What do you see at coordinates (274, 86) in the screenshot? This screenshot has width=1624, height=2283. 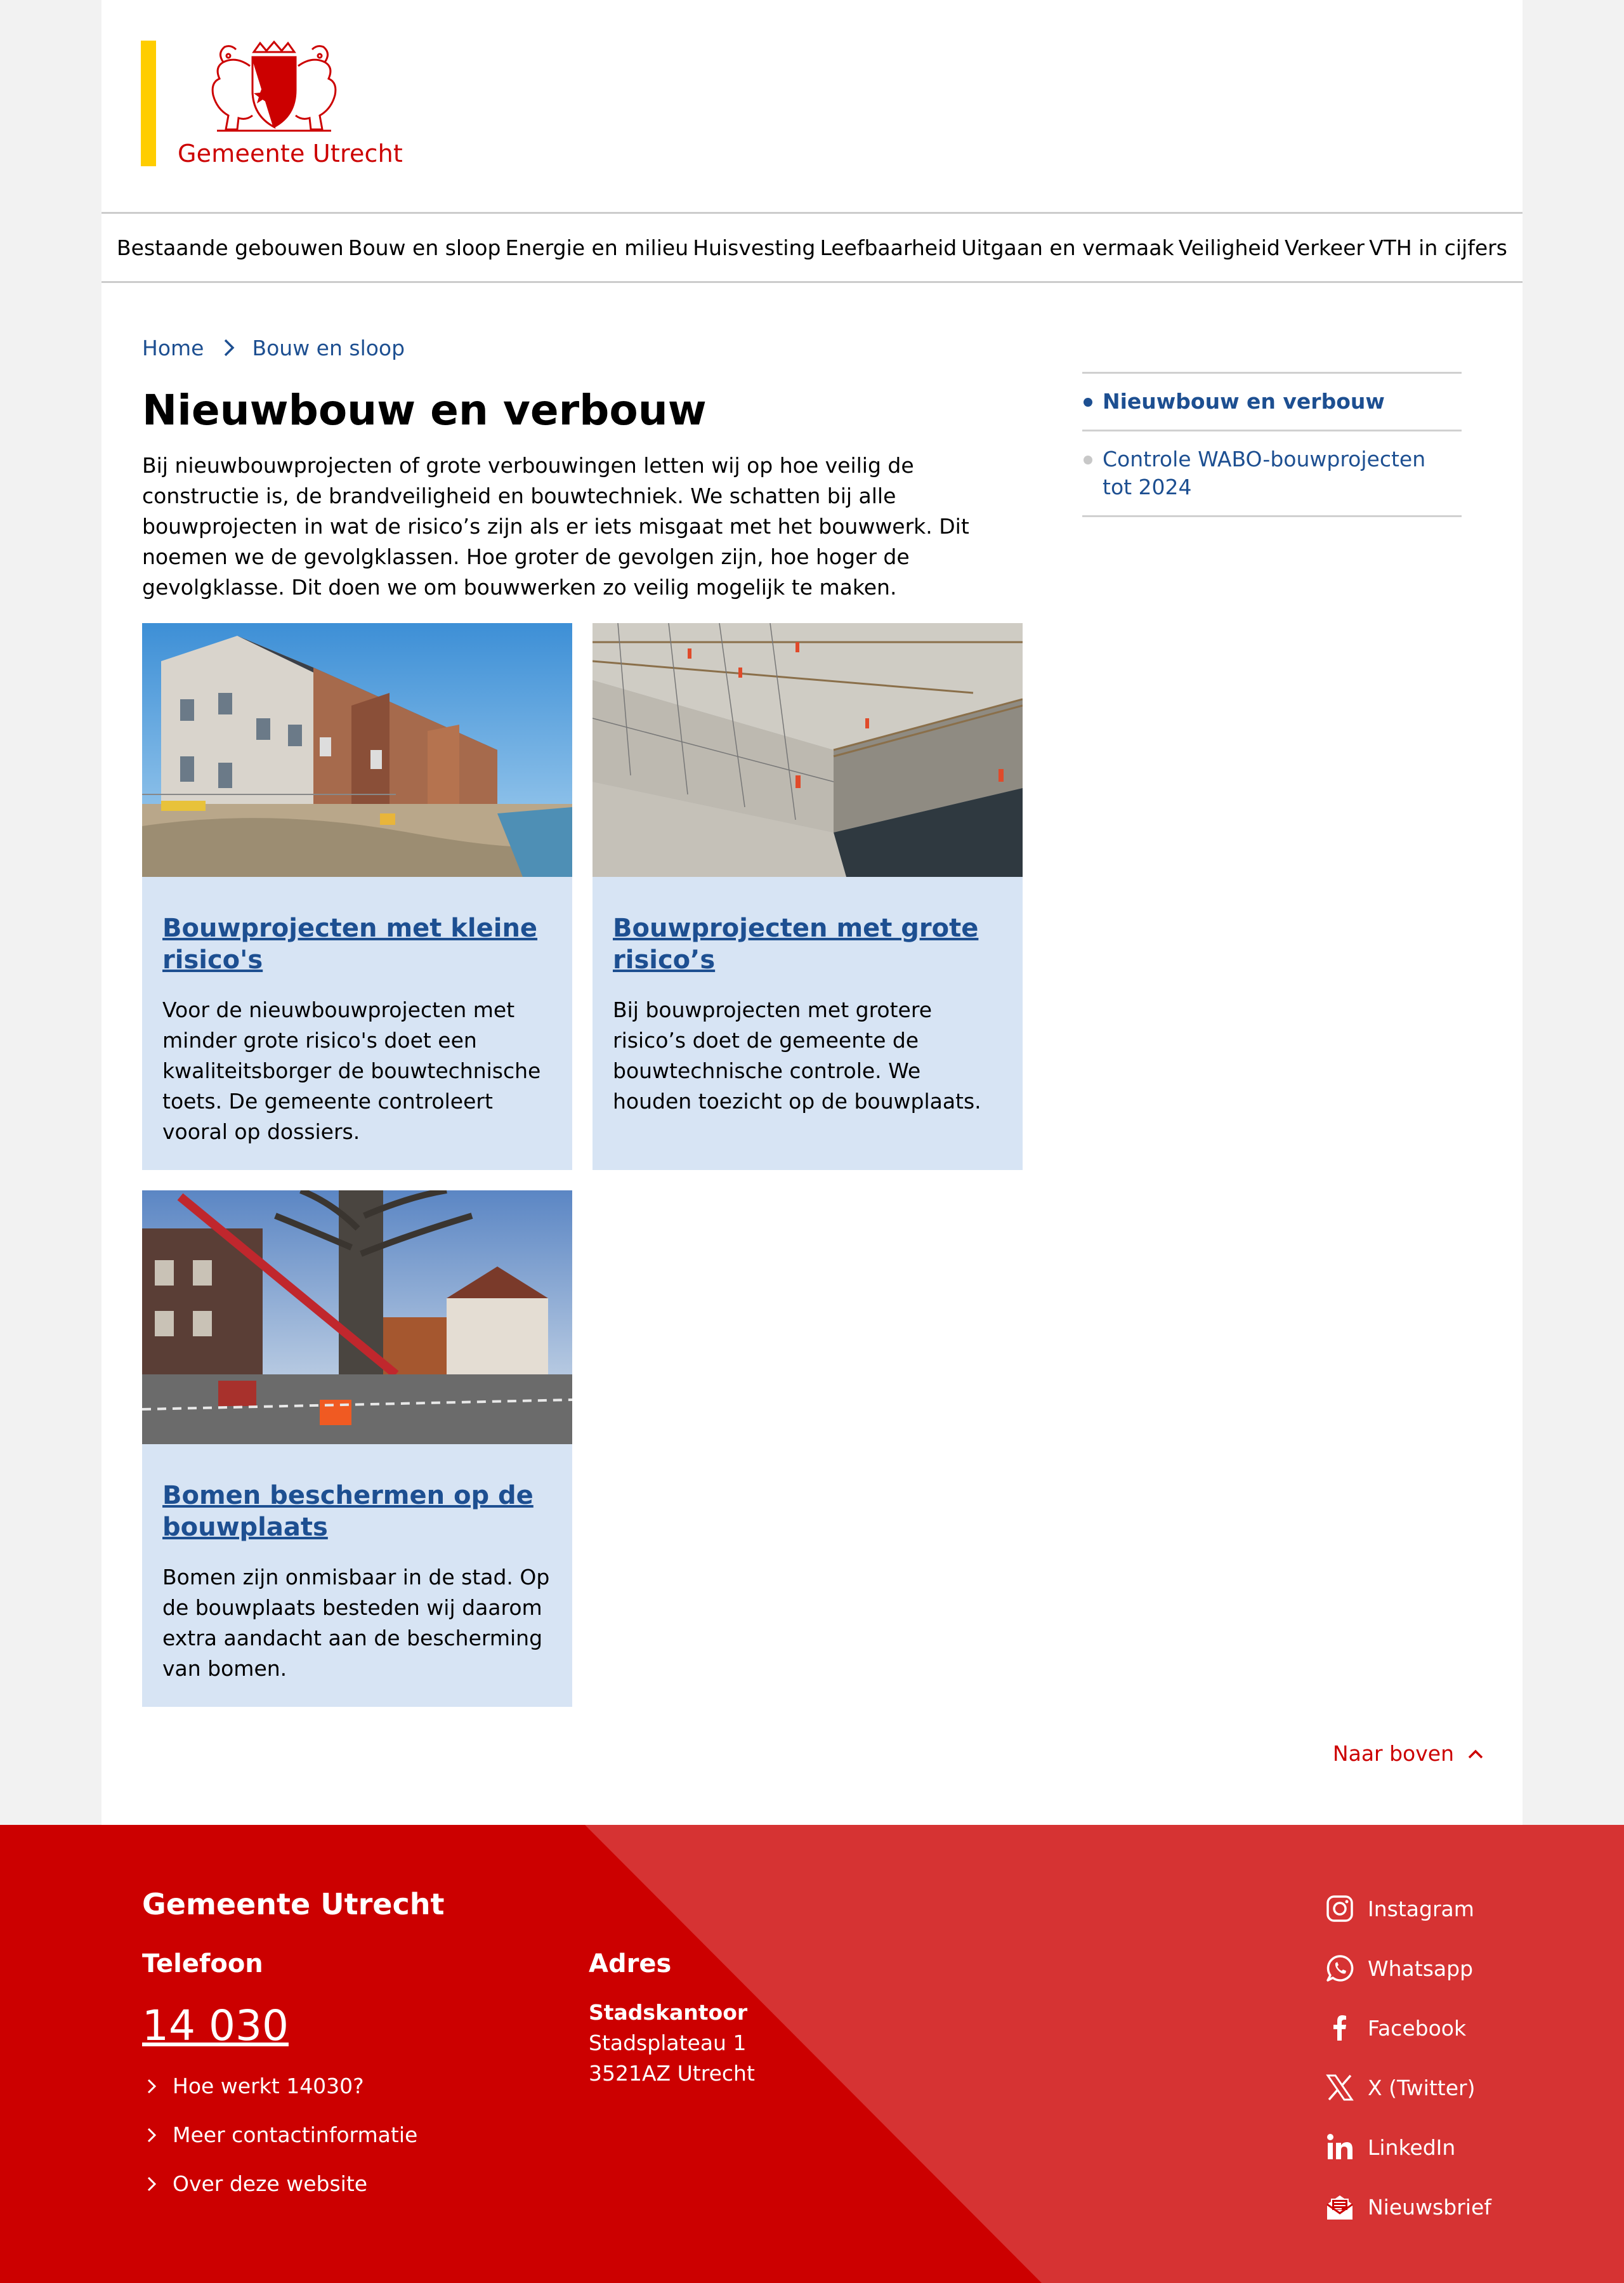 I see `coat-of-arms-icon` at bounding box center [274, 86].